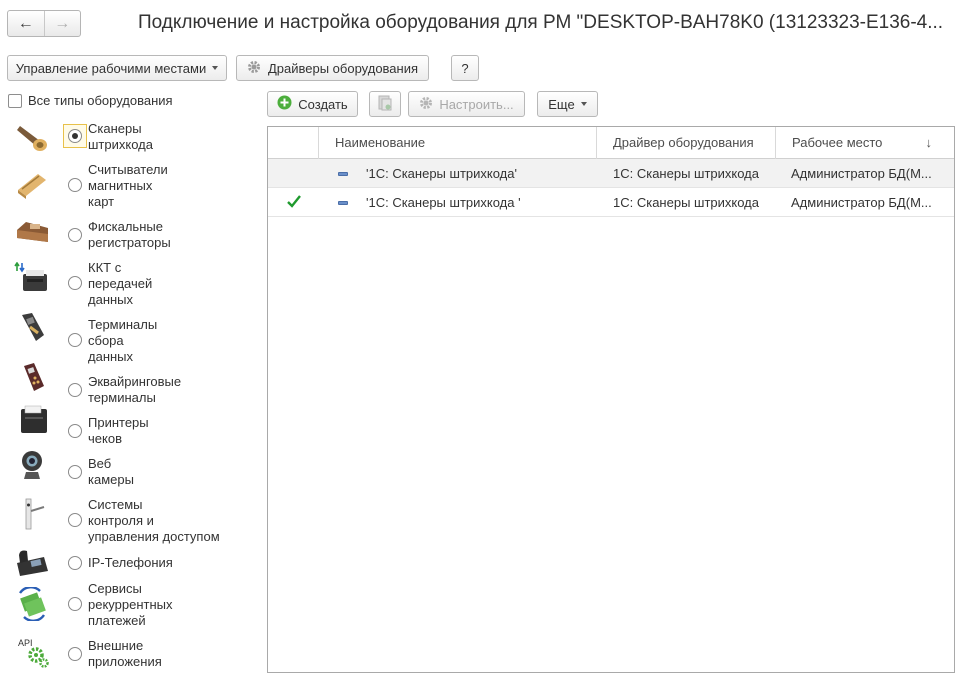  I want to click on equipment-type-label: Терминалы сбора данных, so click(123, 340).